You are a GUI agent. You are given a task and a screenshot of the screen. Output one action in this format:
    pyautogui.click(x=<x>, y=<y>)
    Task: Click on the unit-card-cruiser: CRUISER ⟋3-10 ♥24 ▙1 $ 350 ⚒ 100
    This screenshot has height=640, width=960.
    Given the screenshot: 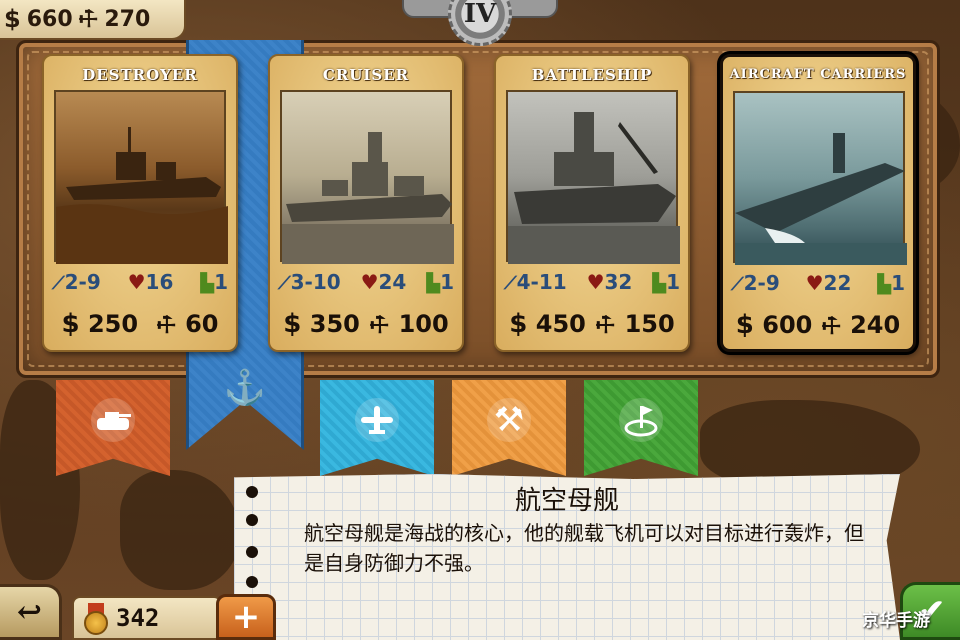 What is the action you would take?
    pyautogui.click(x=366, y=203)
    